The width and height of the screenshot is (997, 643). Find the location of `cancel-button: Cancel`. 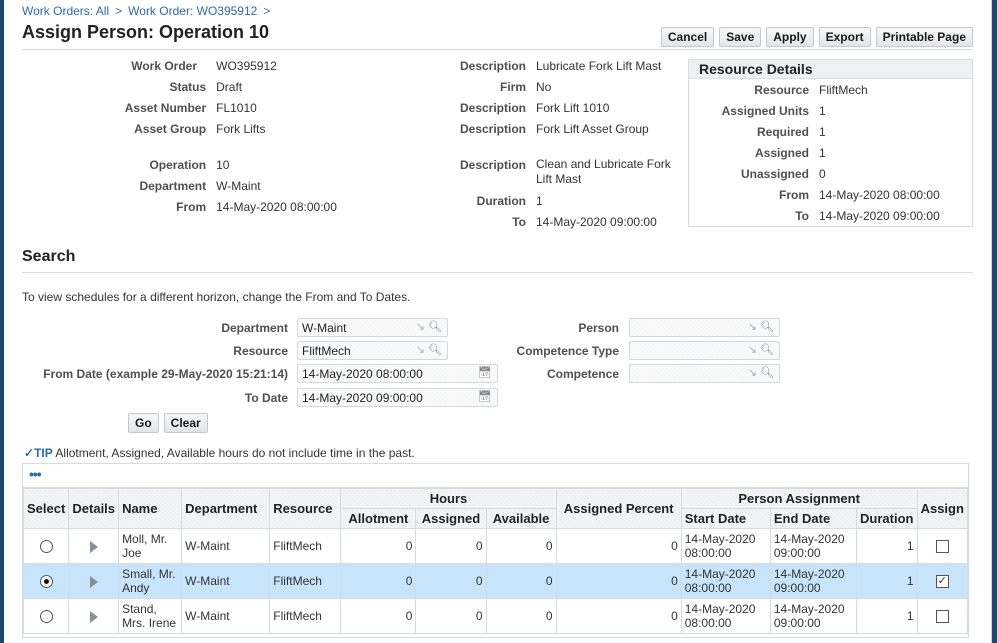

cancel-button: Cancel is located at coordinates (687, 37).